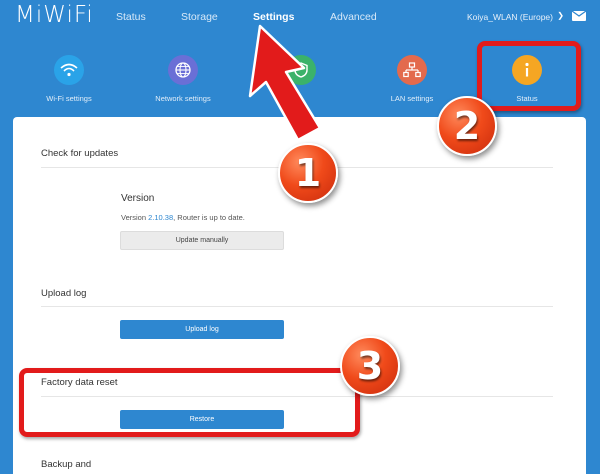  Describe the element at coordinates (54, 15) in the screenshot. I see `miwifi-logo: MiWiFi` at that location.